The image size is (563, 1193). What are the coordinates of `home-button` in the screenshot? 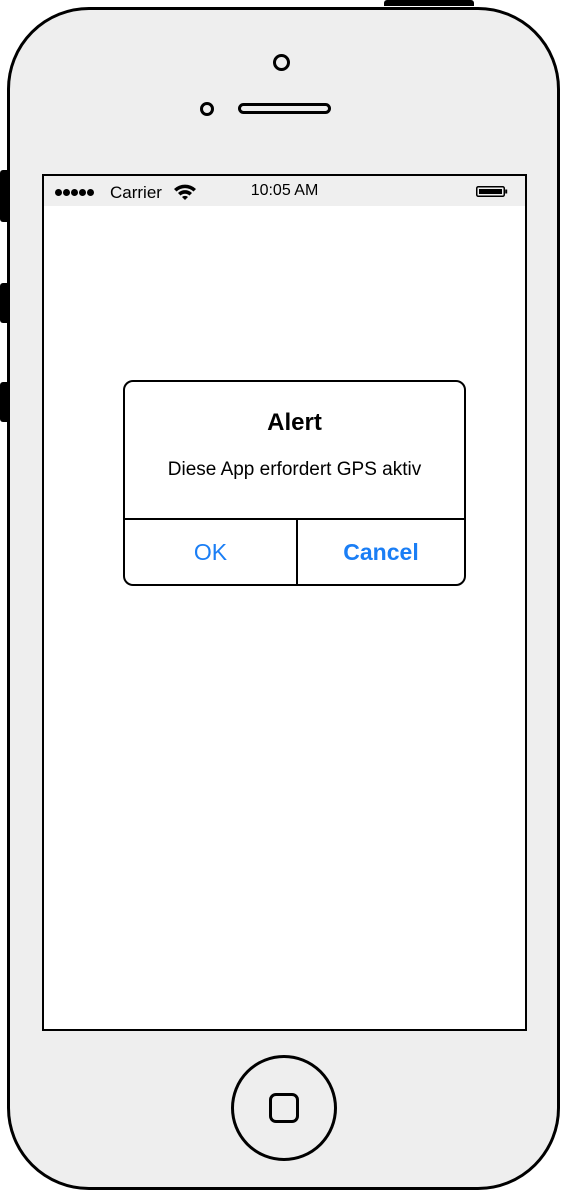 It's located at (284, 1108).